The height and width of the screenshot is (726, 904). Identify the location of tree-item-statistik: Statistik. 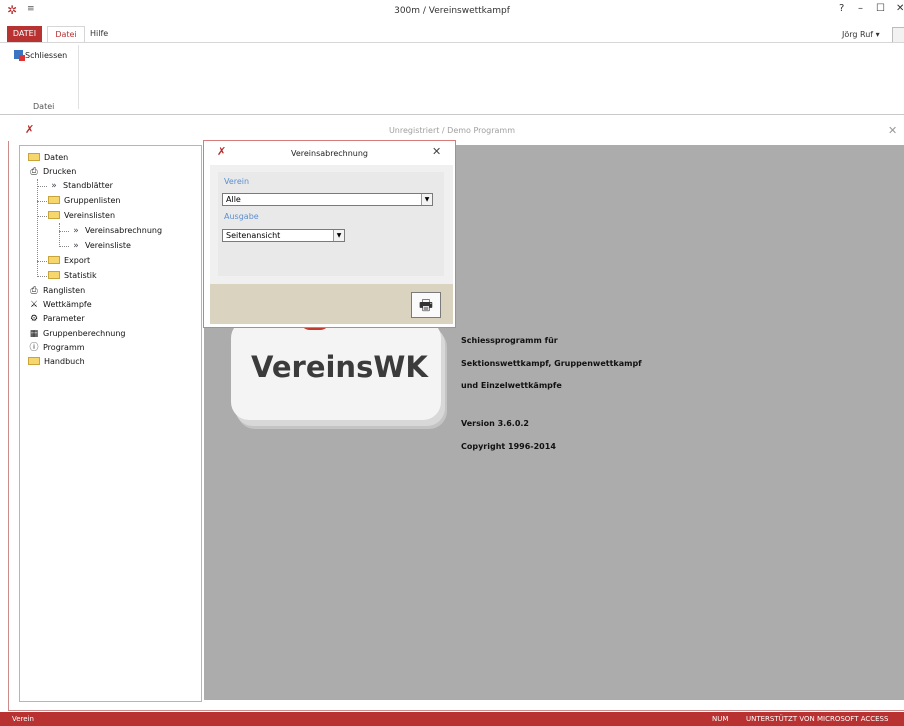
(72, 276).